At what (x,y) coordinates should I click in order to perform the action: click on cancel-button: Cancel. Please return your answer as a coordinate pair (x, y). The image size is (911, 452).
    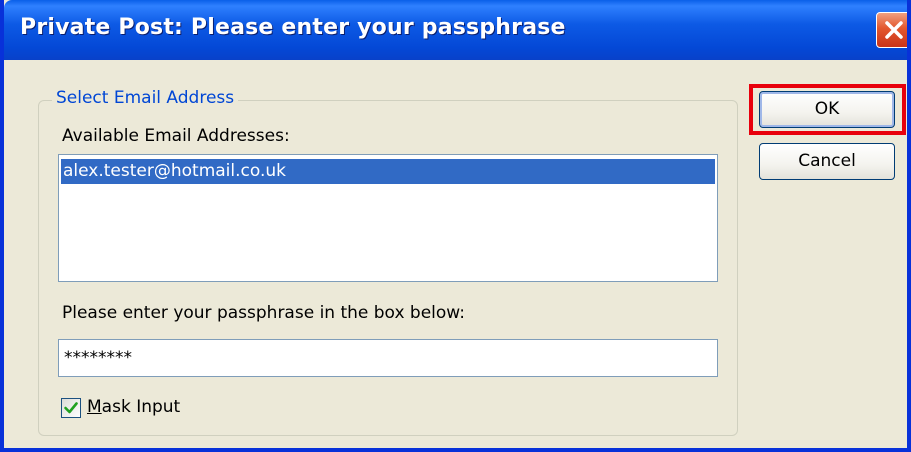
    Looking at the image, I should click on (827, 161).